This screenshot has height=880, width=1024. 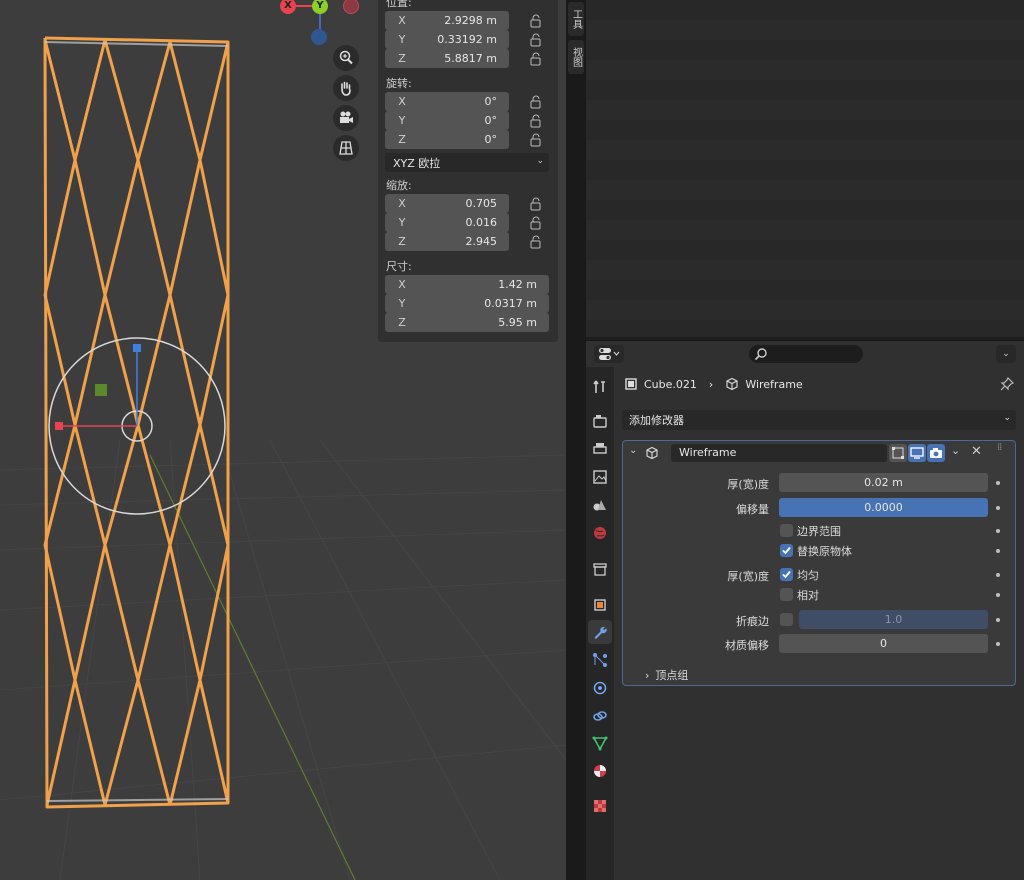 I want to click on search-input, so click(x=806, y=354).